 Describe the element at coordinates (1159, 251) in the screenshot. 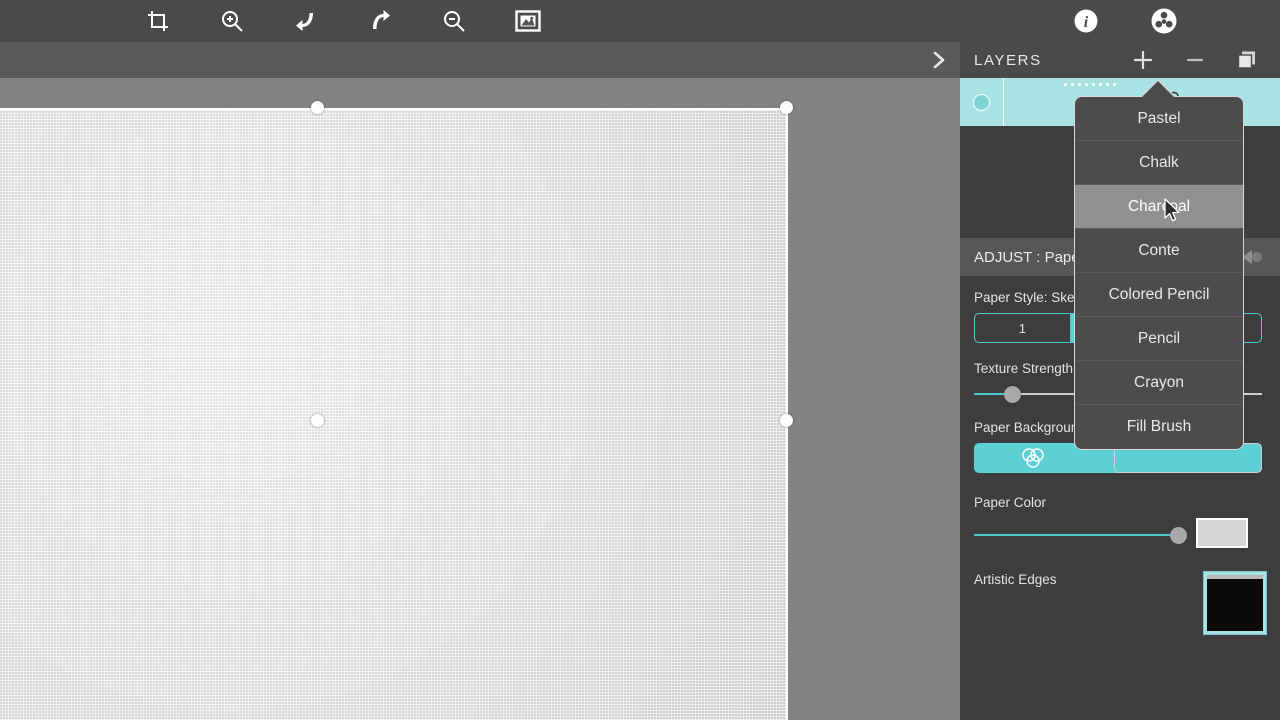

I see `menu-item-conte: Conte` at that location.